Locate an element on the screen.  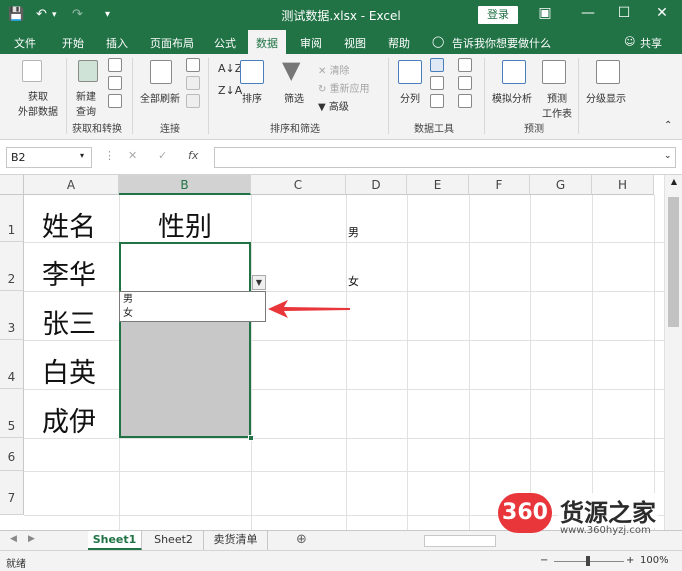
row-header-6: 6 is located at coordinates (12, 454).